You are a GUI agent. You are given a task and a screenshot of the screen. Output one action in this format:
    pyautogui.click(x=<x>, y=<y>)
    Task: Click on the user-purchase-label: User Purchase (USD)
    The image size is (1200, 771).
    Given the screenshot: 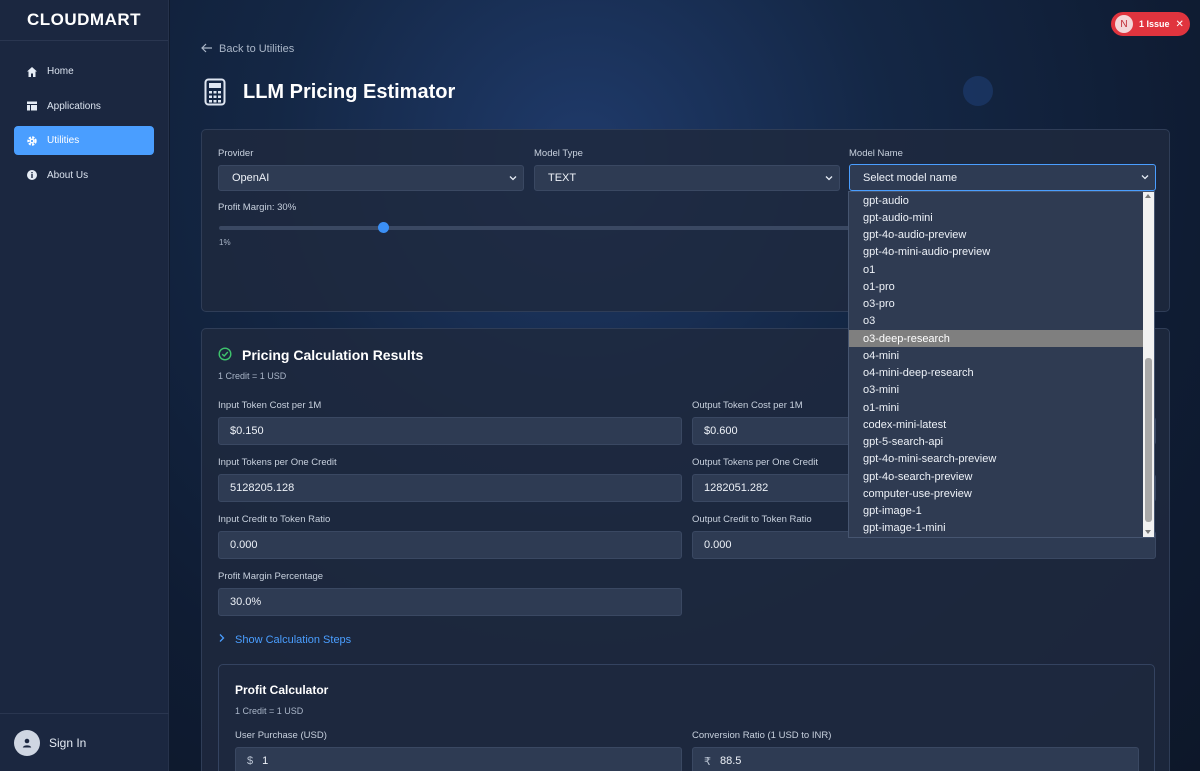 What is the action you would take?
    pyautogui.click(x=281, y=735)
    